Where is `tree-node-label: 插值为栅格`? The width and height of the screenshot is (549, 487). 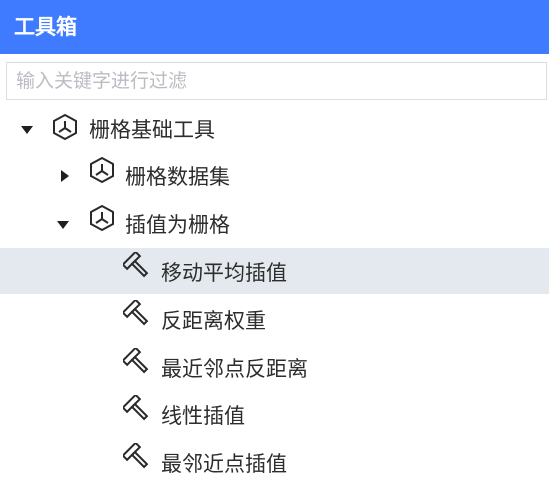
tree-node-label: 插值为栅格 is located at coordinates (177, 225).